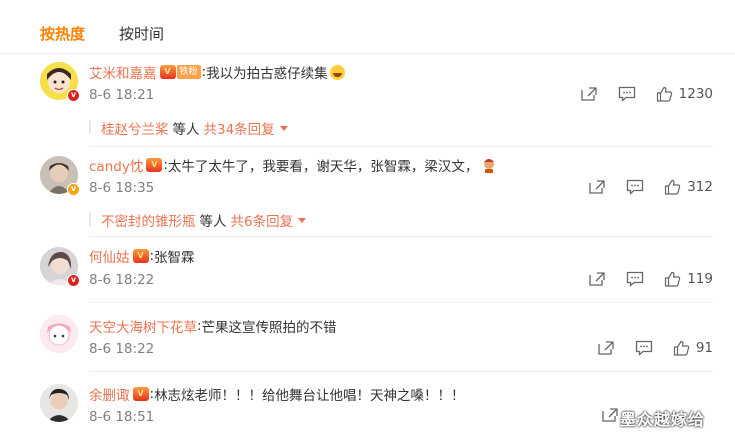 The width and height of the screenshot is (735, 444). Describe the element at coordinates (246, 128) in the screenshot. I see `view-replies-link: 共34条回复` at that location.